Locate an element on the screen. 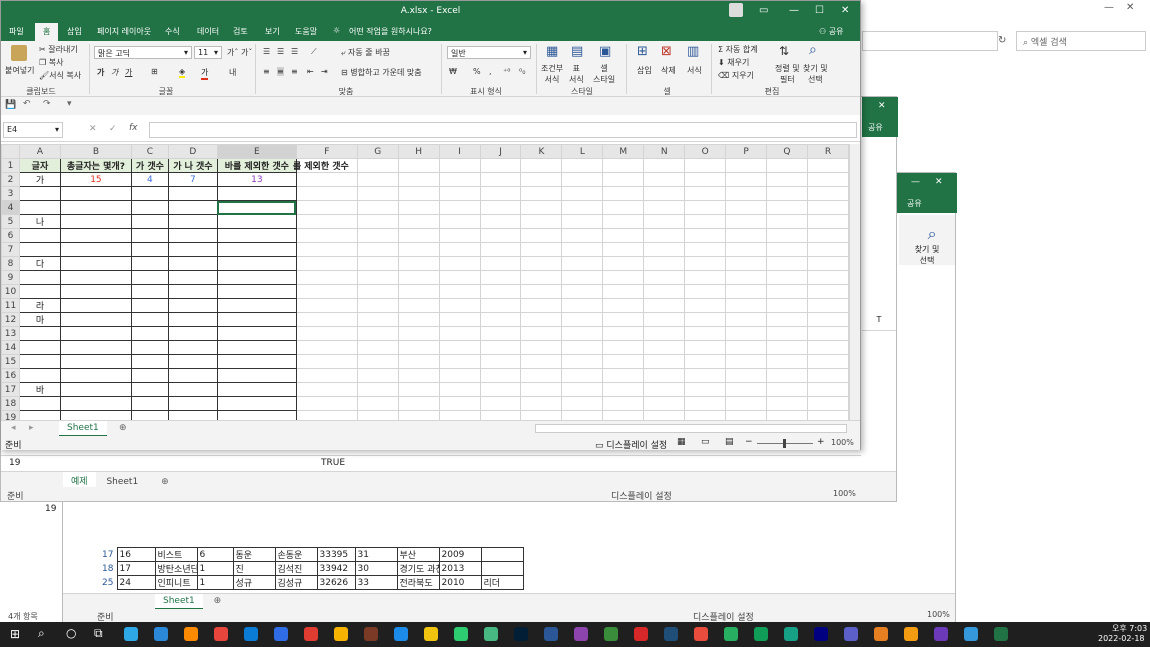 The image size is (1150, 647). format-painter-button: 🖌서식 복사 is located at coordinates (60, 75).